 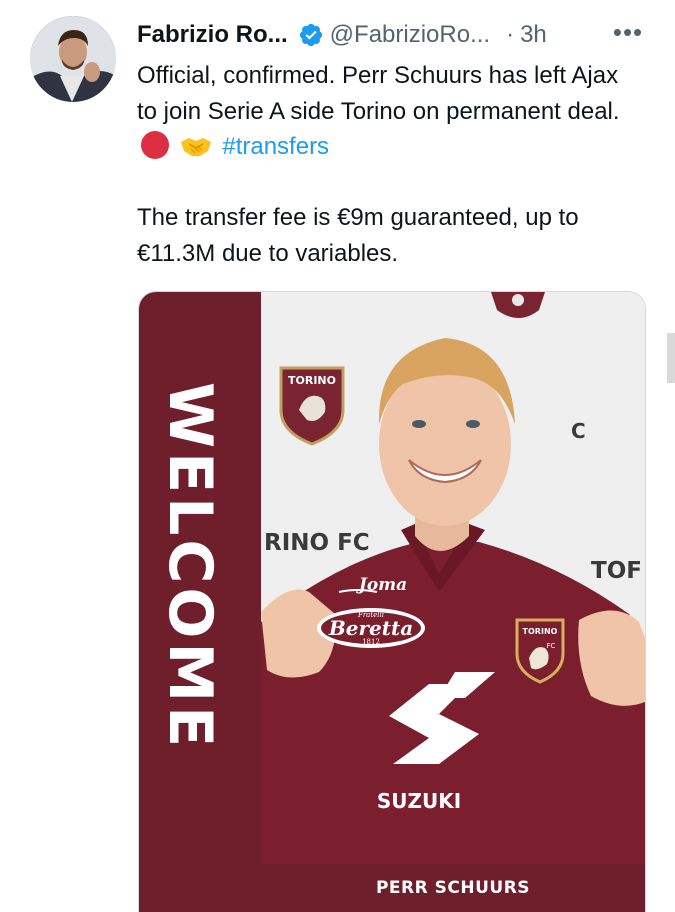 I want to click on crest-wall-text: TORINO, so click(x=312, y=380).